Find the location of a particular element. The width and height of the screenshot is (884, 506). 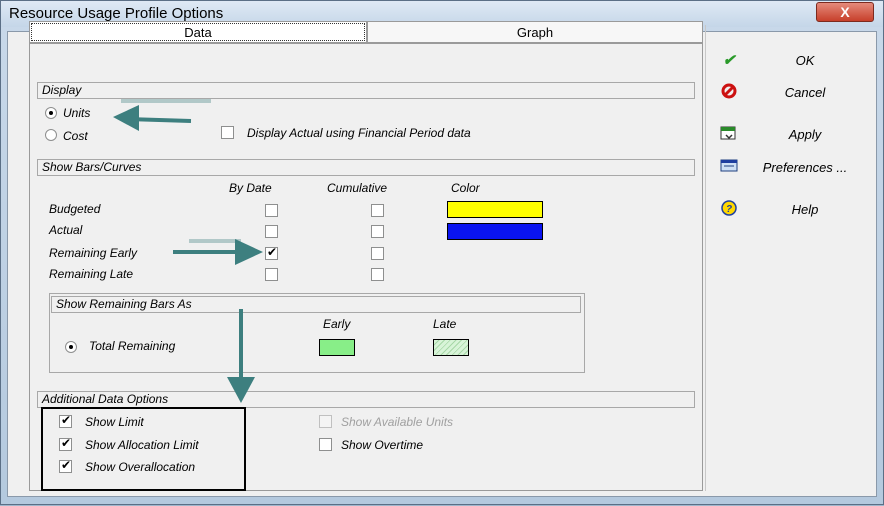

late-col-label: Late is located at coordinates (445, 324).